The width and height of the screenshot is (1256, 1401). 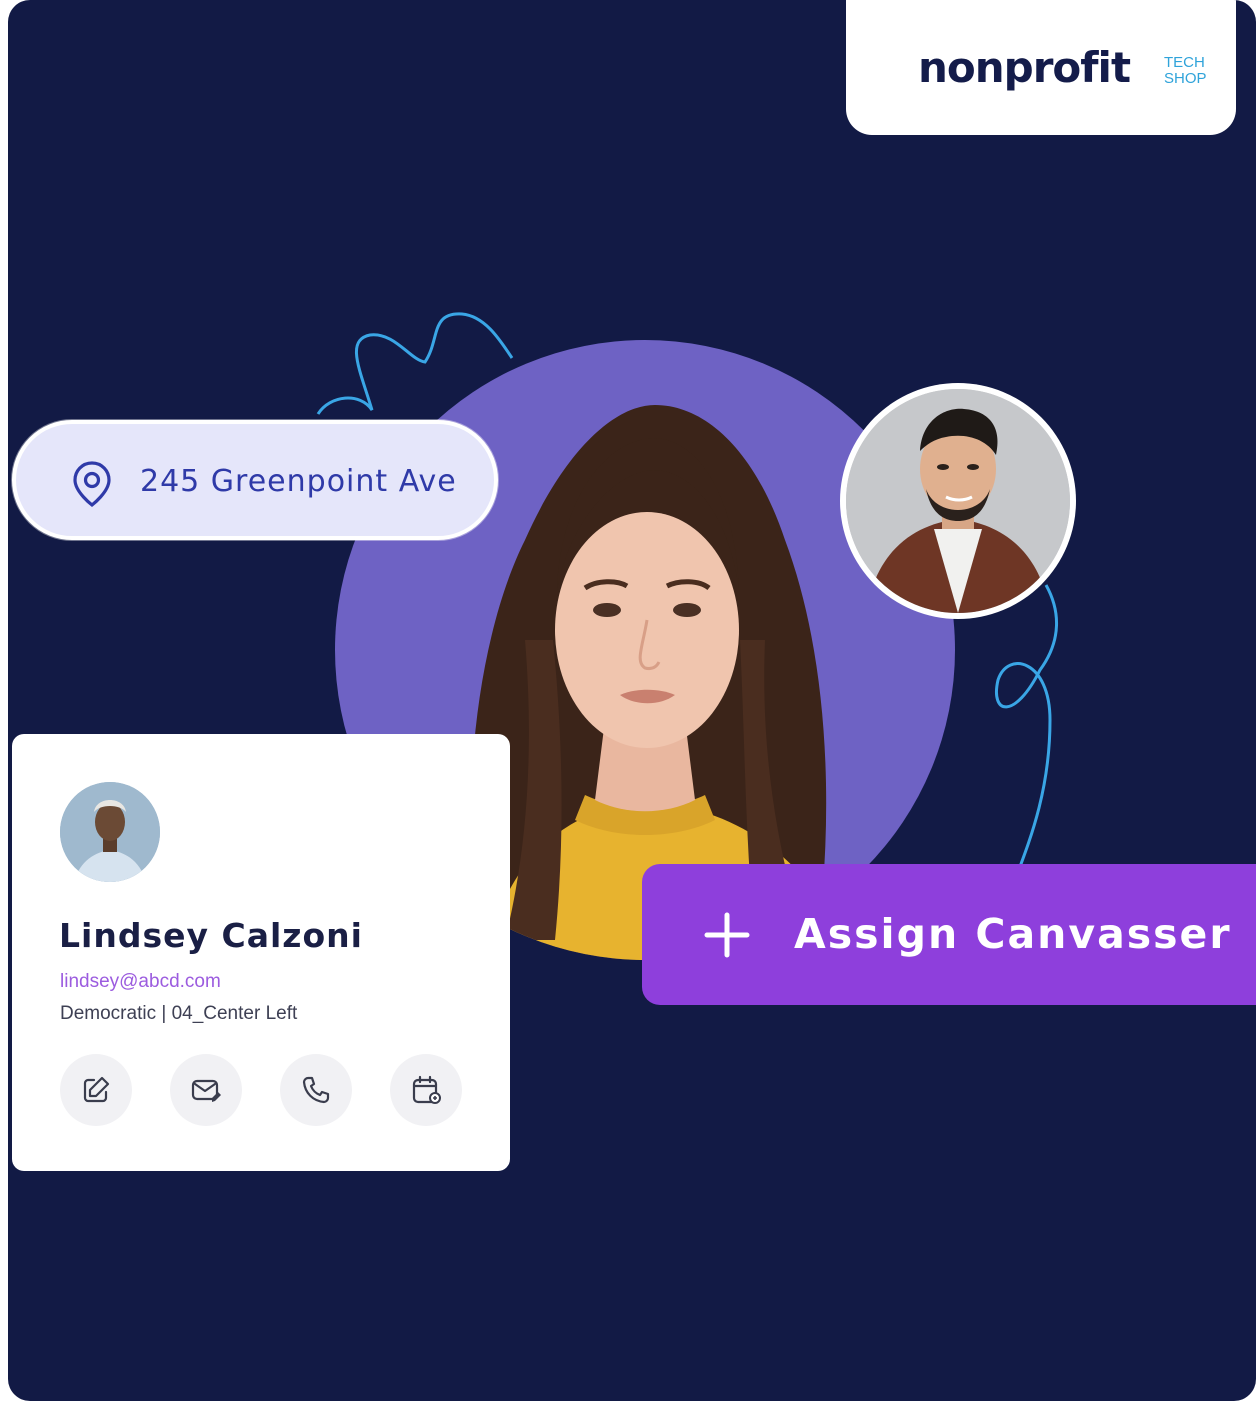 I want to click on phone-icon, so click(x=316, y=1090).